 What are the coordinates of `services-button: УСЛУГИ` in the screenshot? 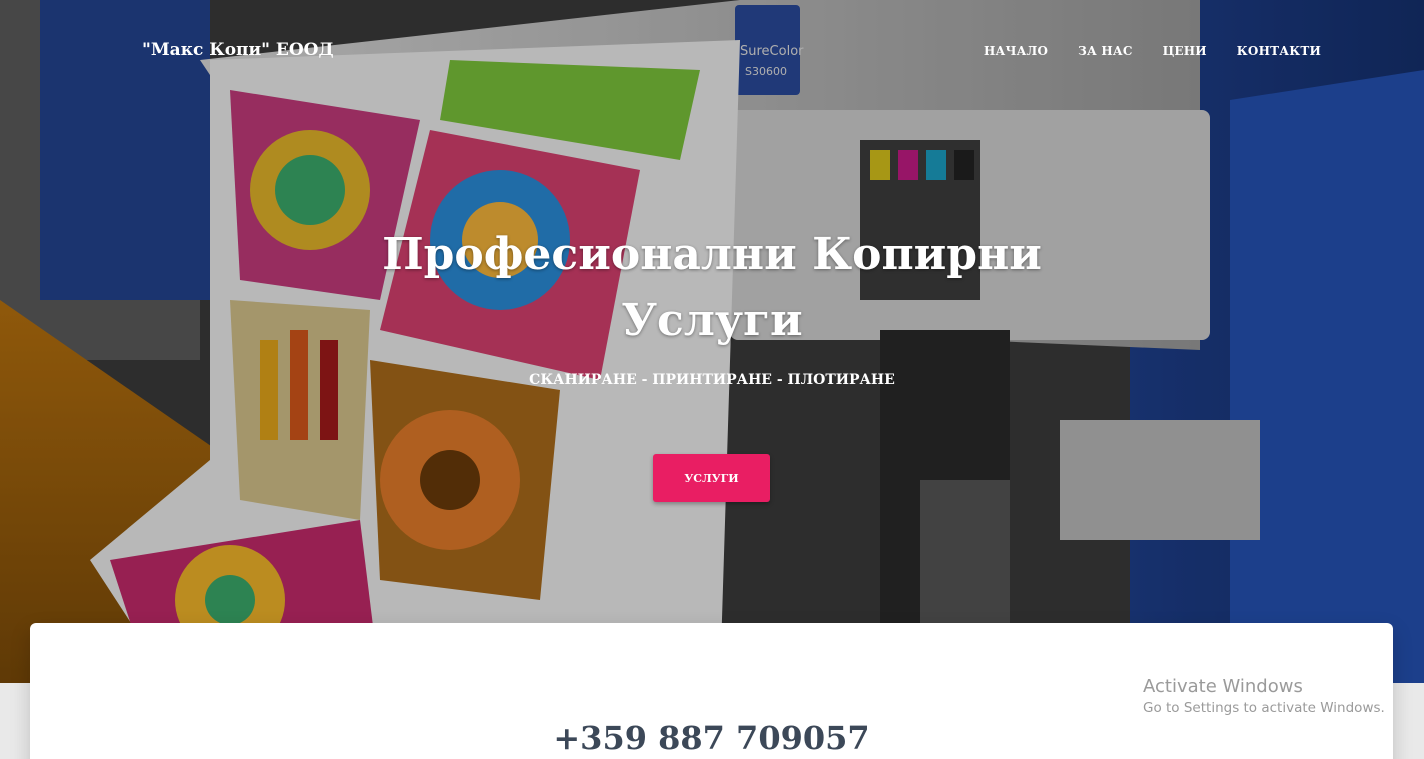 It's located at (711, 478).